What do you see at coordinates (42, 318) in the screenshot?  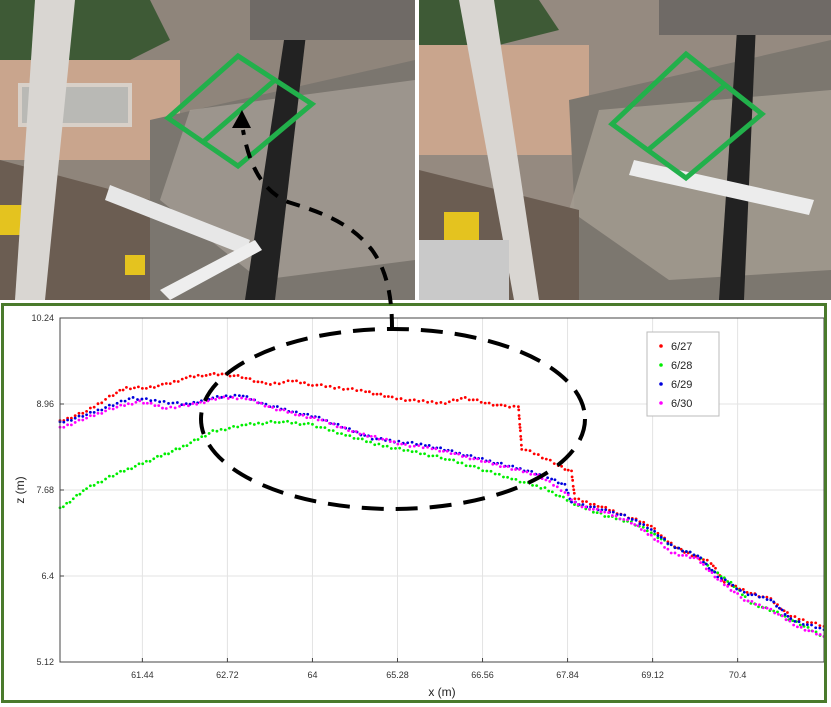 I see `y-tick-label: 10.24` at bounding box center [42, 318].